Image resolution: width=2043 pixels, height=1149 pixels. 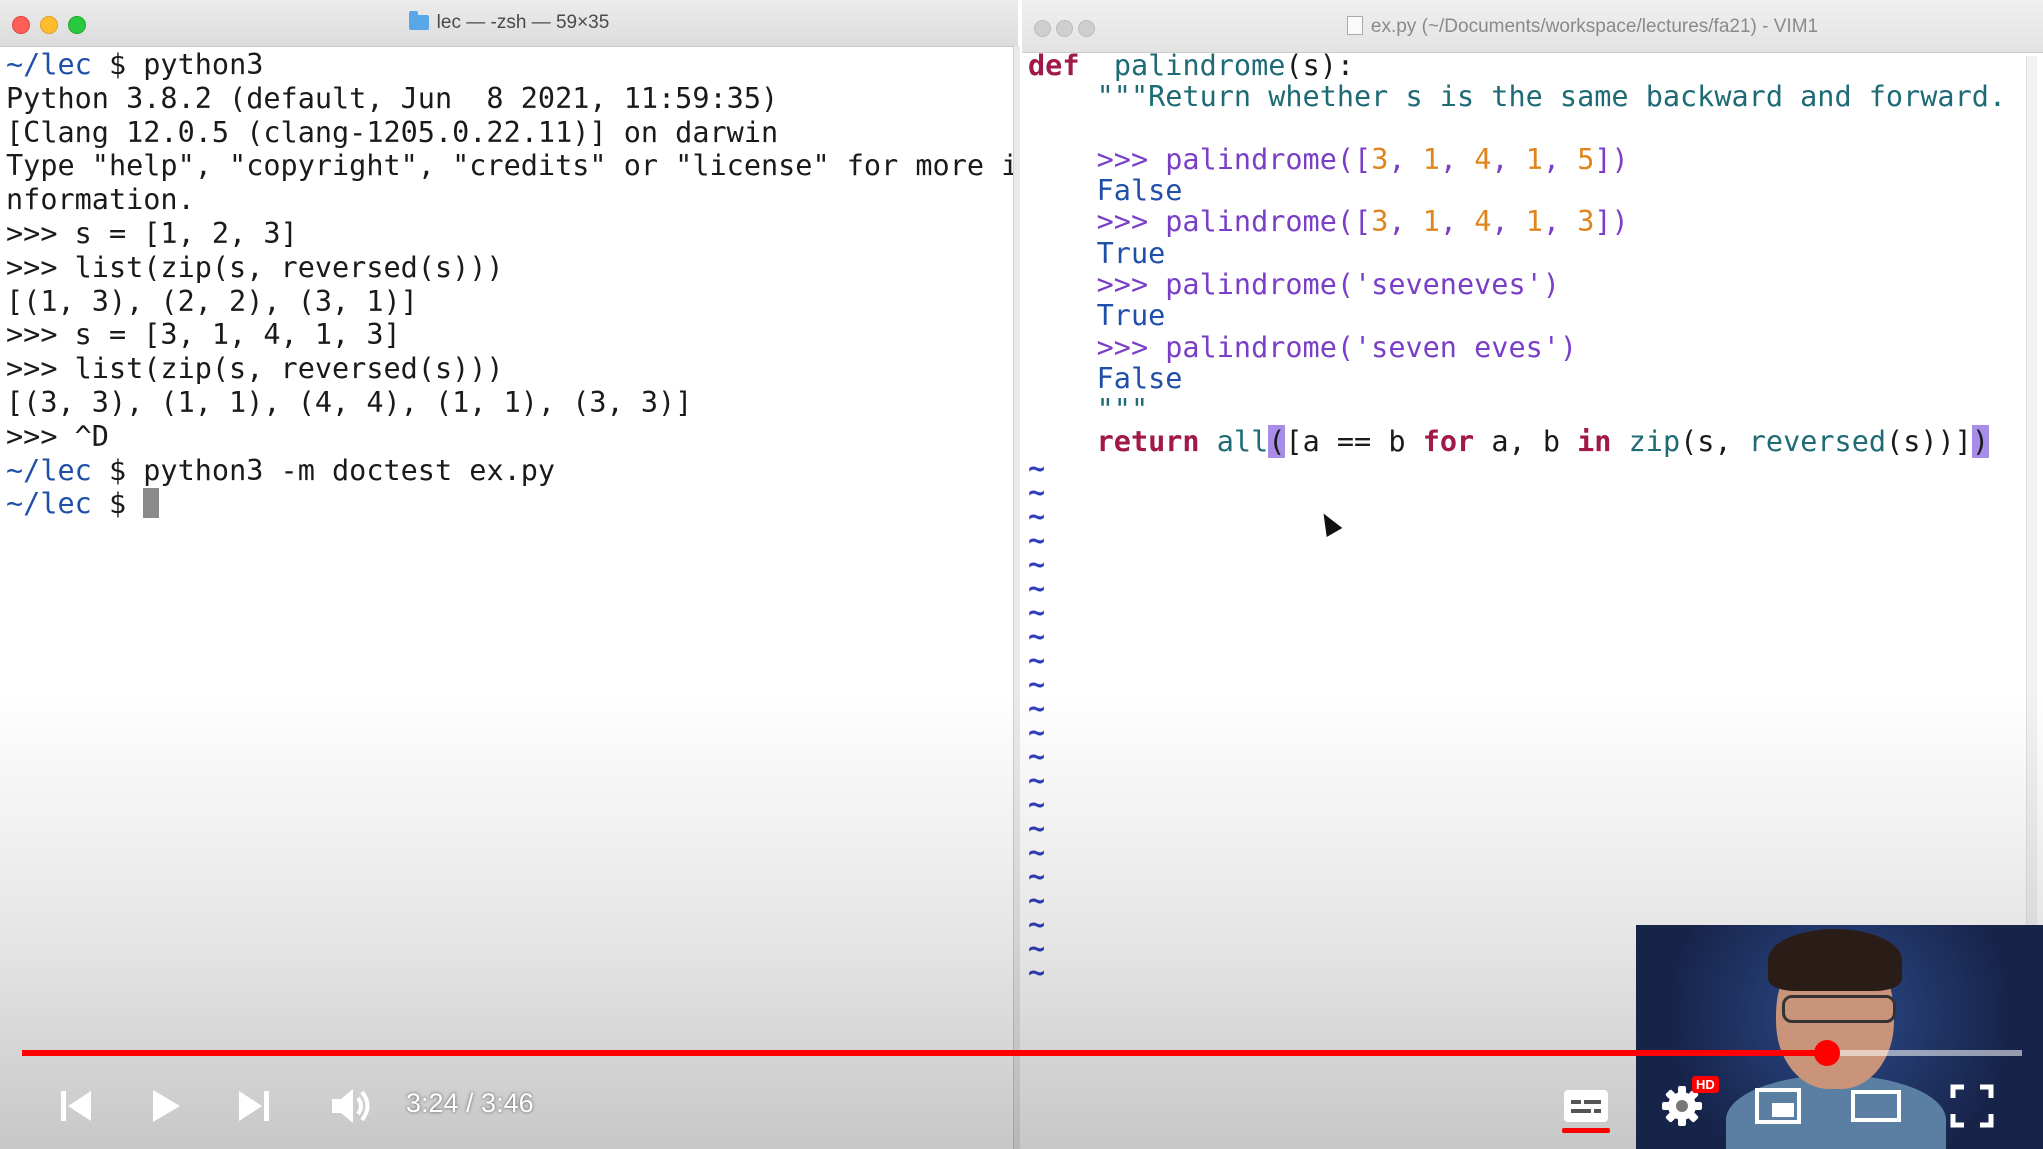 I want to click on code-token: reversed, so click(x=1817, y=441).